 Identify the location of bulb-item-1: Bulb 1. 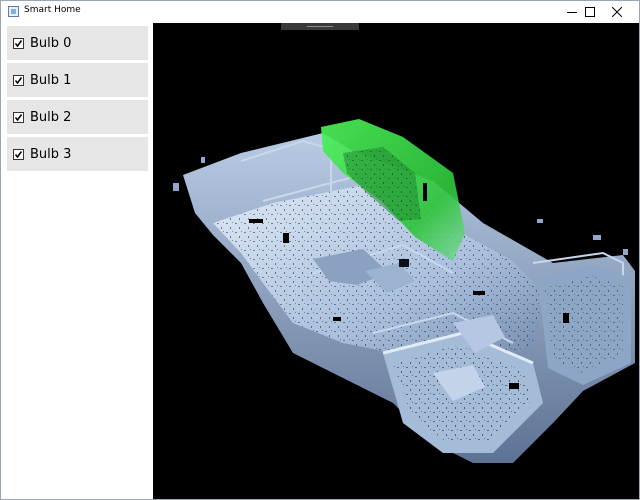
(77, 80).